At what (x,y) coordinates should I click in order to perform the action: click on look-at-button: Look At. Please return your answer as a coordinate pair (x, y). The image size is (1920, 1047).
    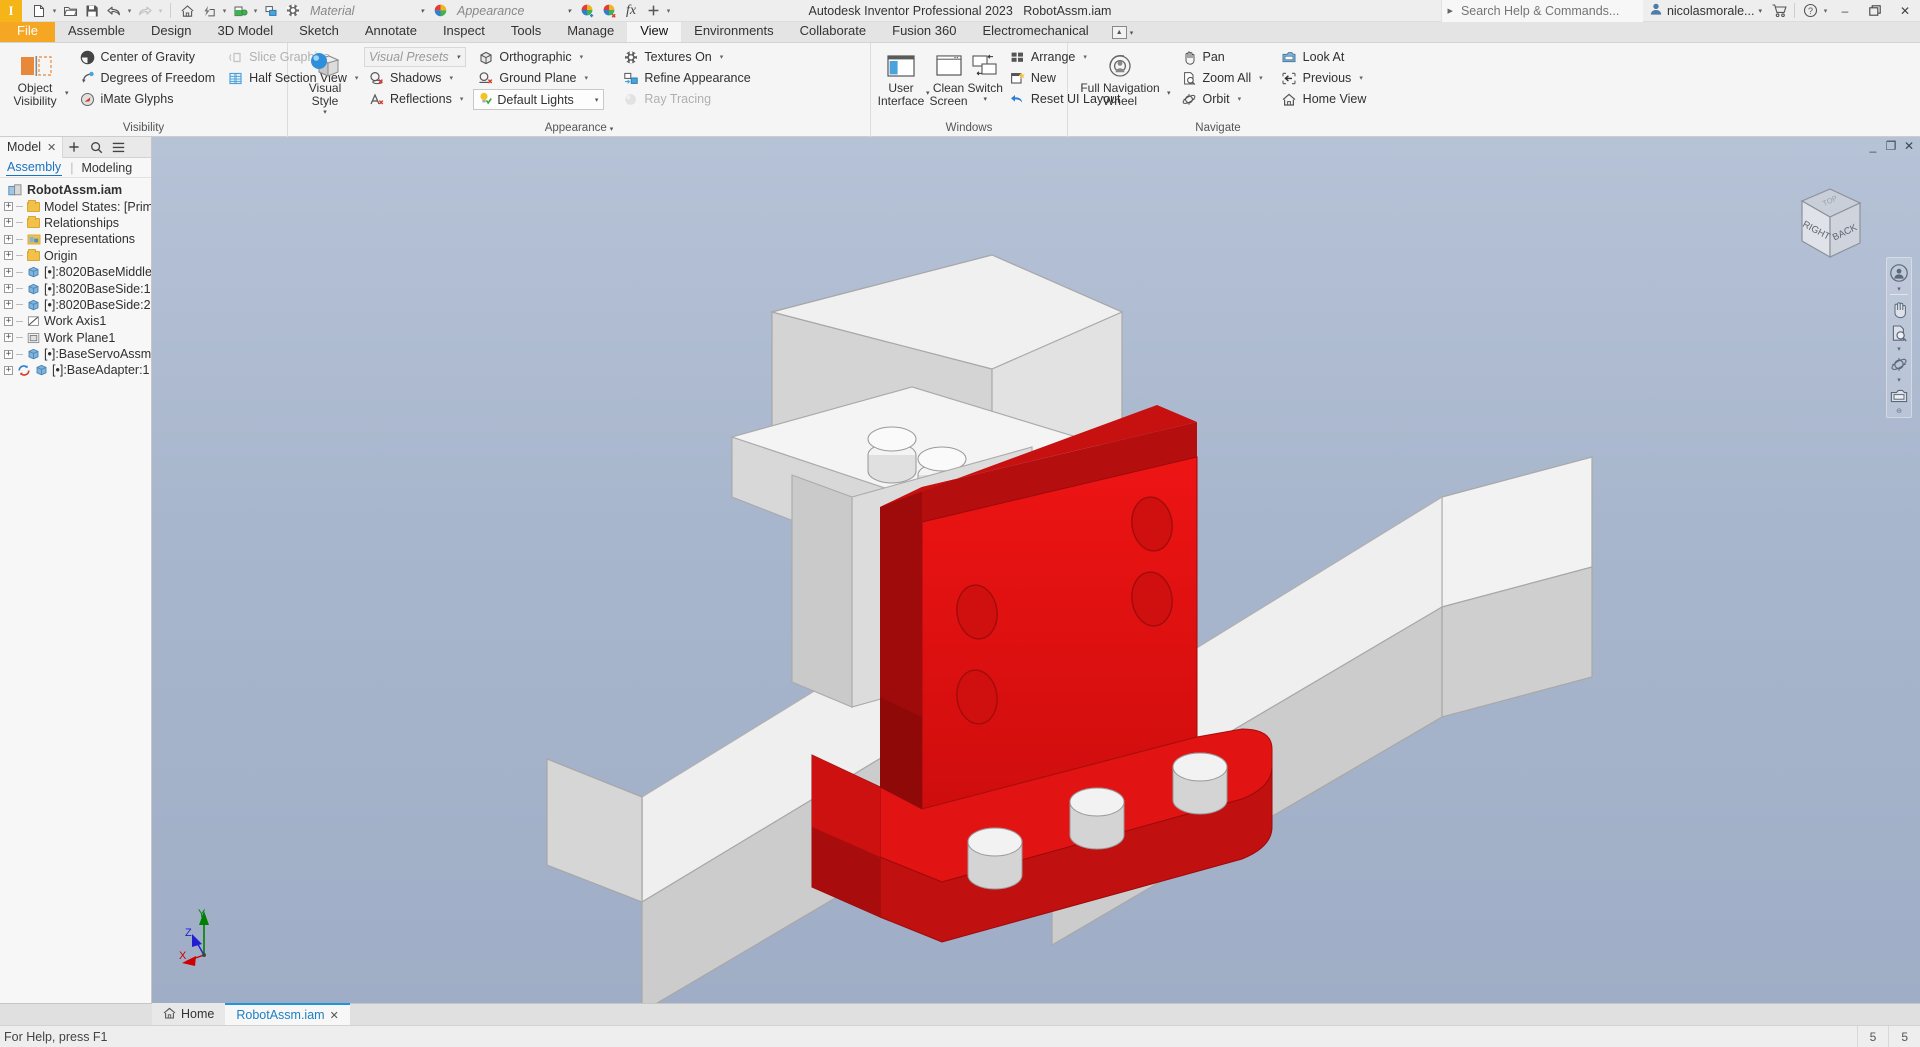
    Looking at the image, I should click on (1324, 57).